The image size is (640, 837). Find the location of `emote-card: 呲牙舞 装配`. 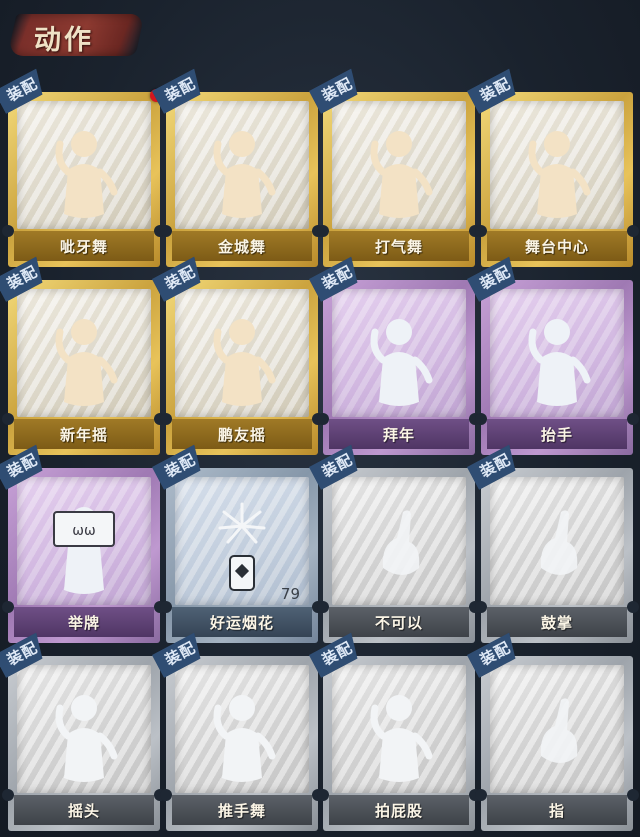

emote-card: 呲牙舞 装配 is located at coordinates (87, 179).